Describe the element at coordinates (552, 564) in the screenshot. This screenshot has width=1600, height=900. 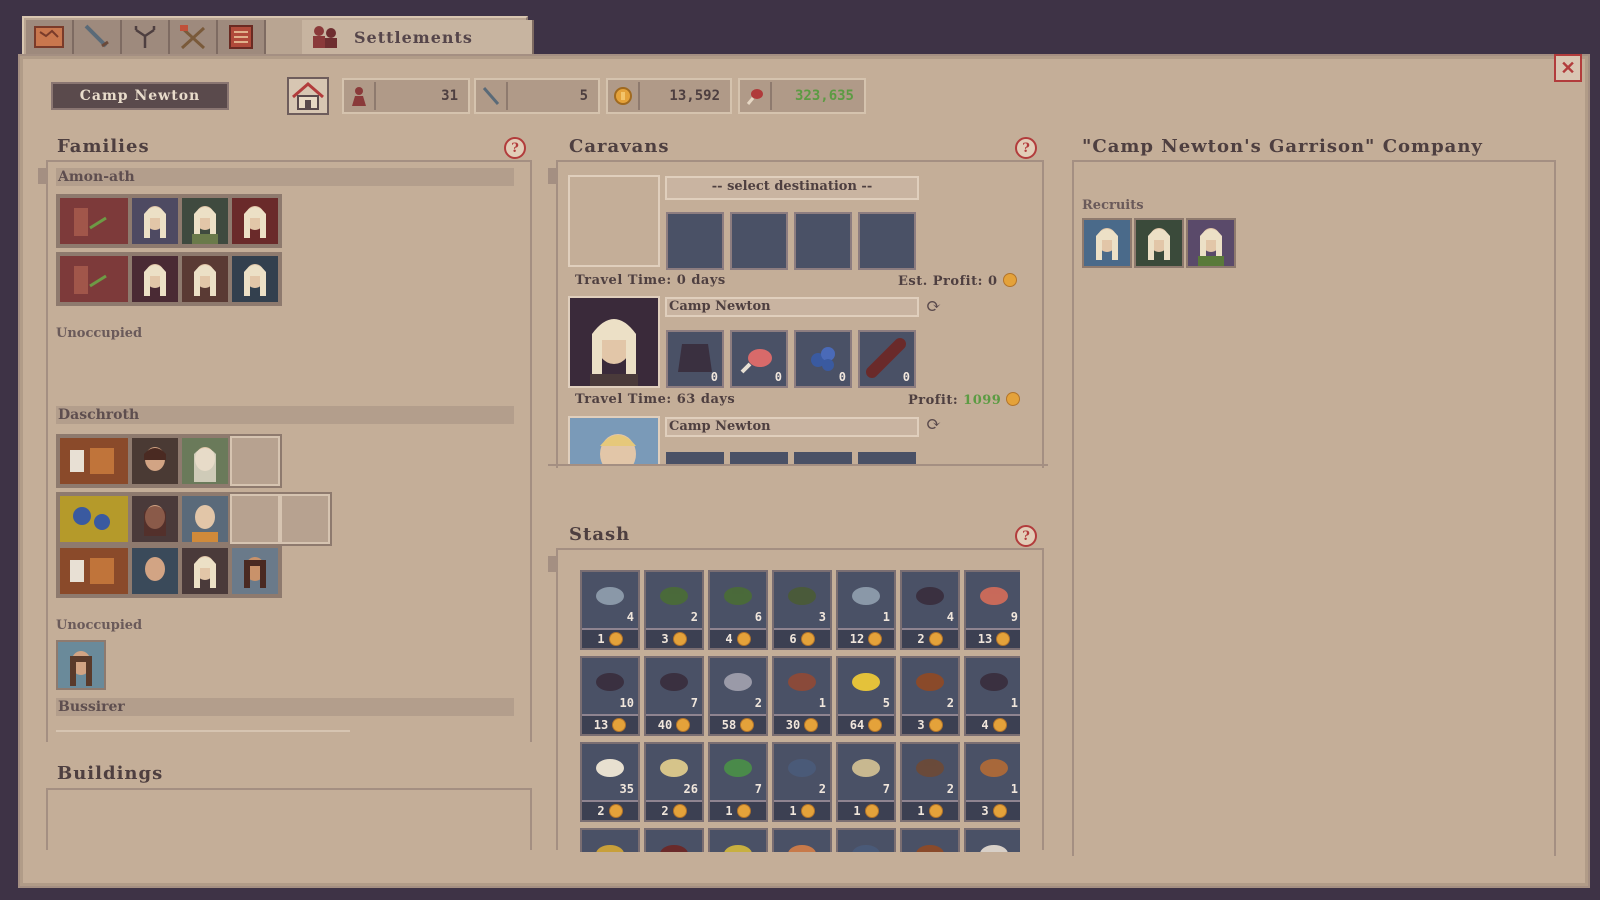
I see `stash-scrollbar` at that location.